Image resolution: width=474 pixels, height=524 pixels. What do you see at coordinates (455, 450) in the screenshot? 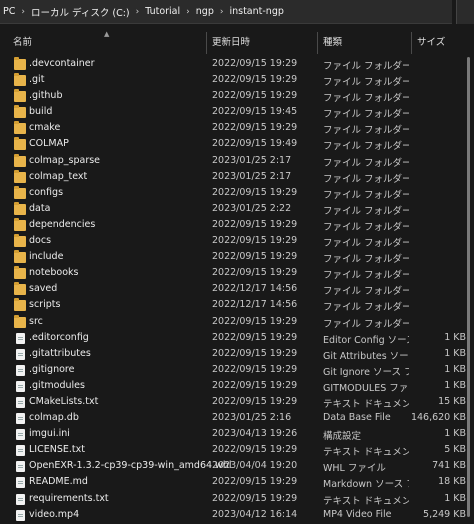
I see `file-size: 5 KB` at bounding box center [455, 450].